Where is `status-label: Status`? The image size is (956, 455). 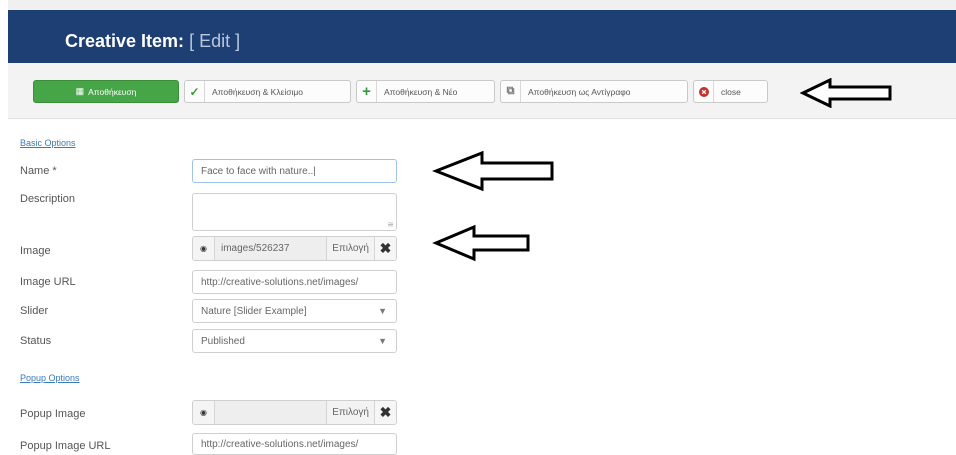 status-label: Status is located at coordinates (36, 341).